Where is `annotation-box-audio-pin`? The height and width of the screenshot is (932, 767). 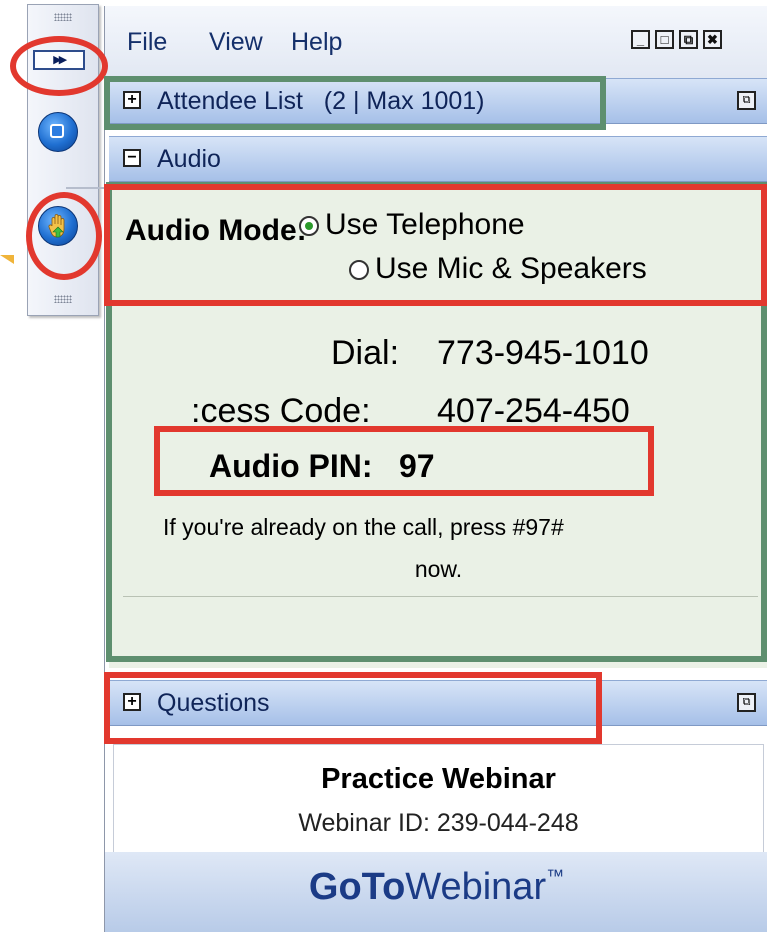
annotation-box-audio-pin is located at coordinates (404, 461).